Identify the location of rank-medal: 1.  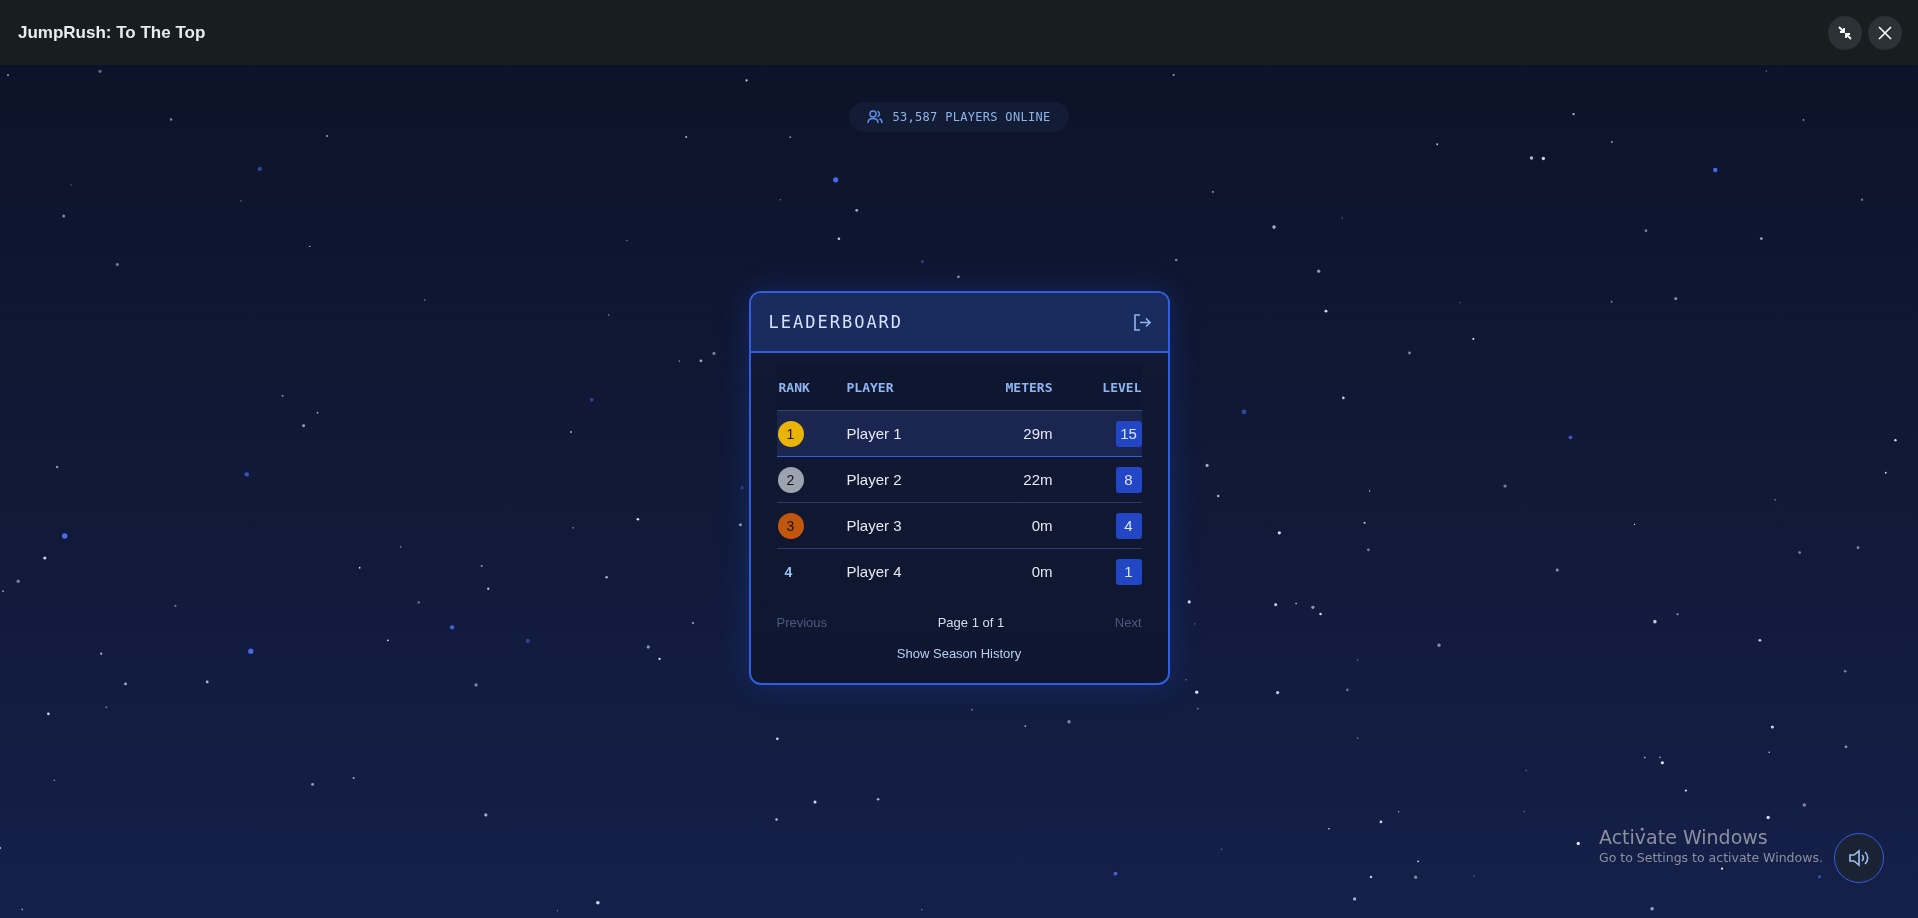
(790, 433).